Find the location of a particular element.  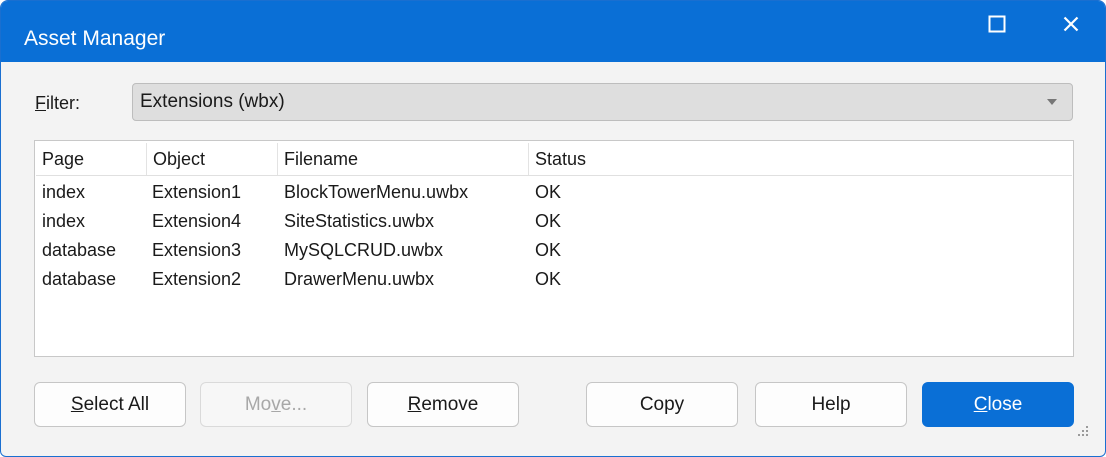

column-header-status: Status is located at coordinates (800, 159).